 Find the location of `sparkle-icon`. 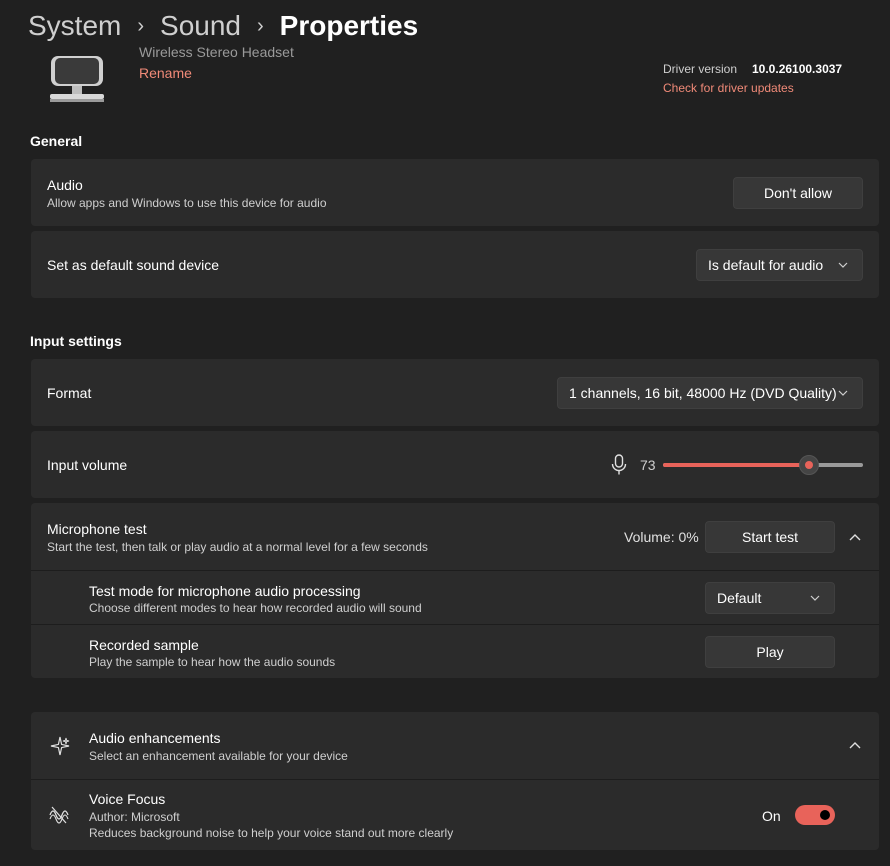

sparkle-icon is located at coordinates (60, 746).